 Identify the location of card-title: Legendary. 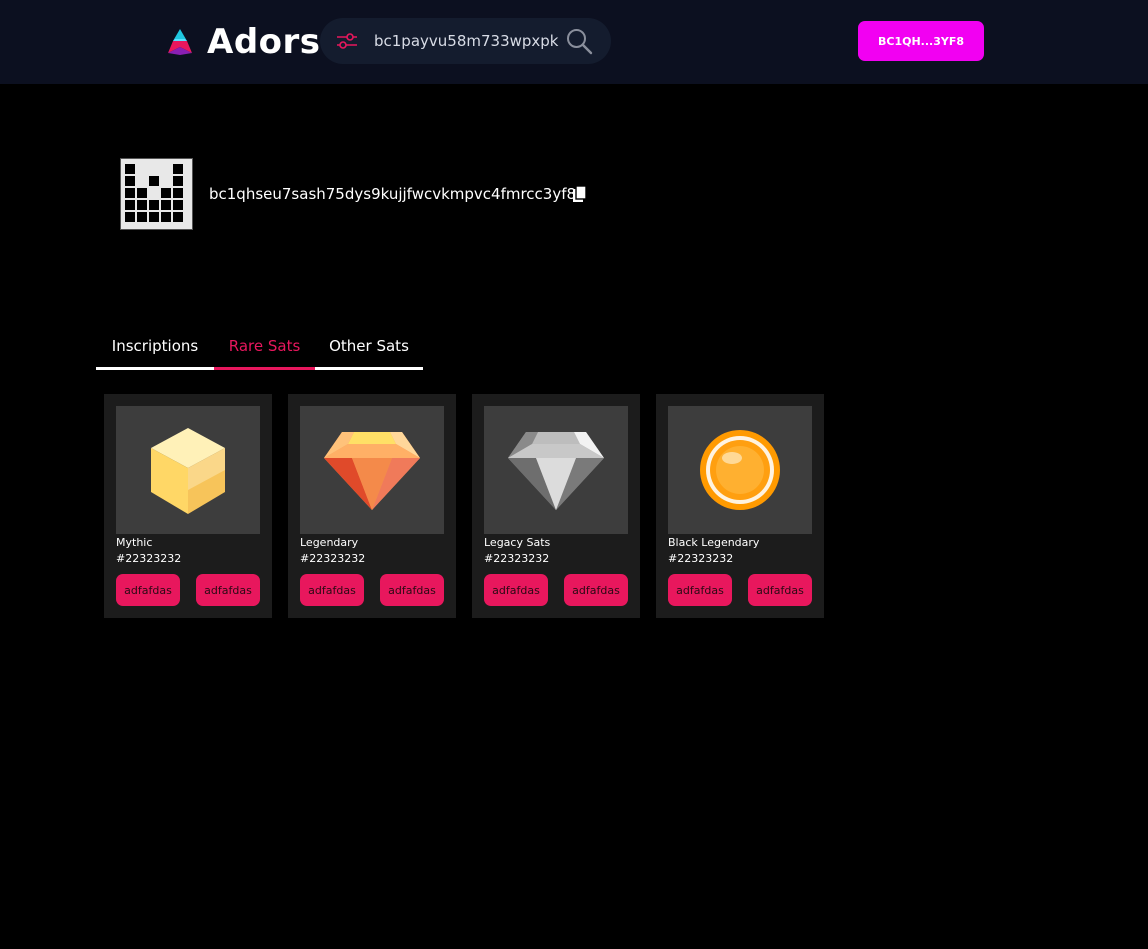
(329, 542).